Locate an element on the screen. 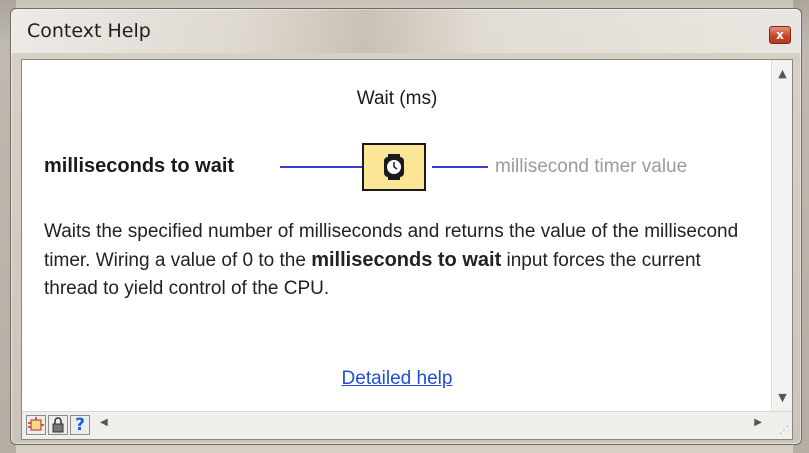  lock-icon is located at coordinates (58, 425).